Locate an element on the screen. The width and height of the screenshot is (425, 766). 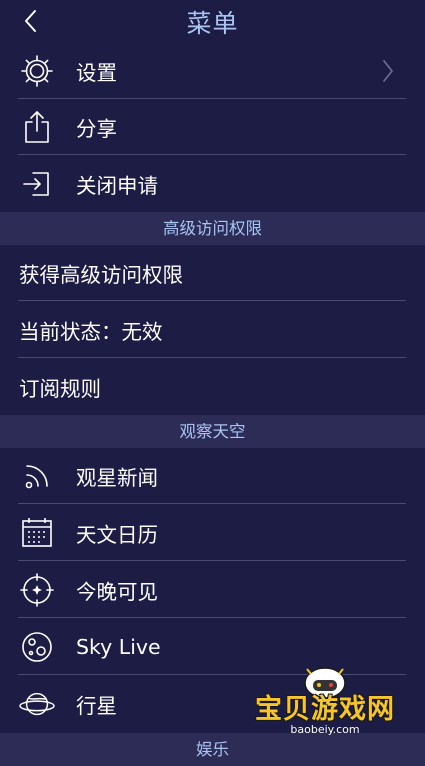
menu-item-share: 分享 is located at coordinates (212, 127).